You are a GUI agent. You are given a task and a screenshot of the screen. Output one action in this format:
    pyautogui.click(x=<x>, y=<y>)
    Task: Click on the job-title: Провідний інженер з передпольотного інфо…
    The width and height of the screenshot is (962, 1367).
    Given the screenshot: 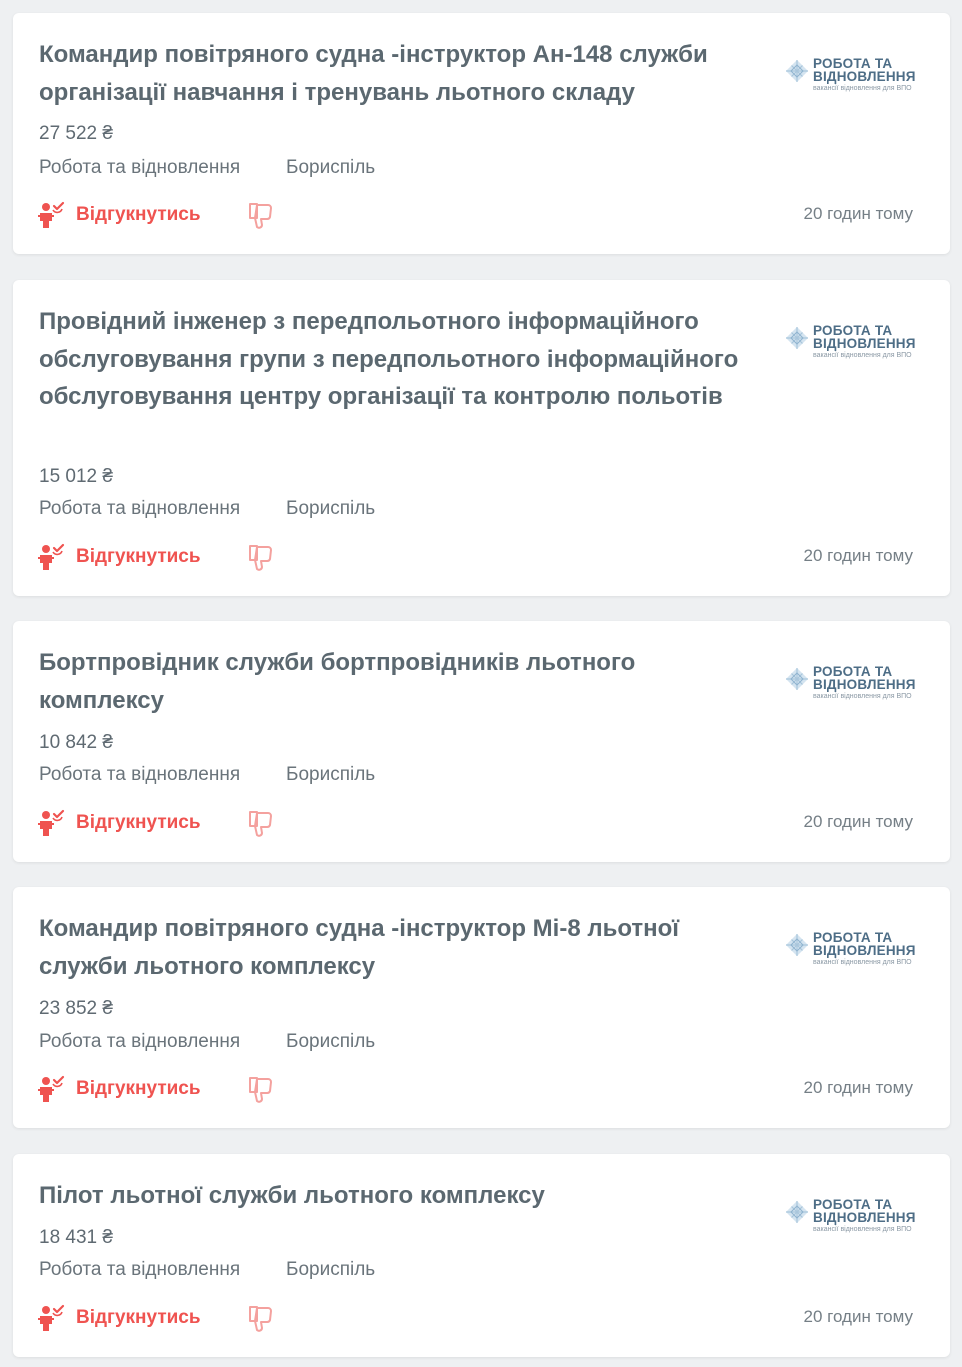 What is the action you would take?
    pyautogui.click(x=399, y=359)
    